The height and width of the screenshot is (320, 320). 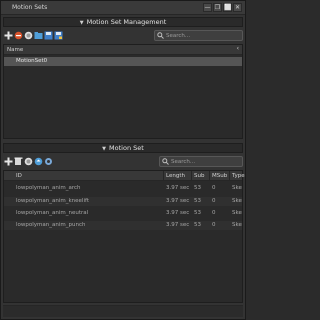 What do you see at coordinates (238, 48) in the screenshot?
I see `collapse-chevron-icon: ‹` at bounding box center [238, 48].